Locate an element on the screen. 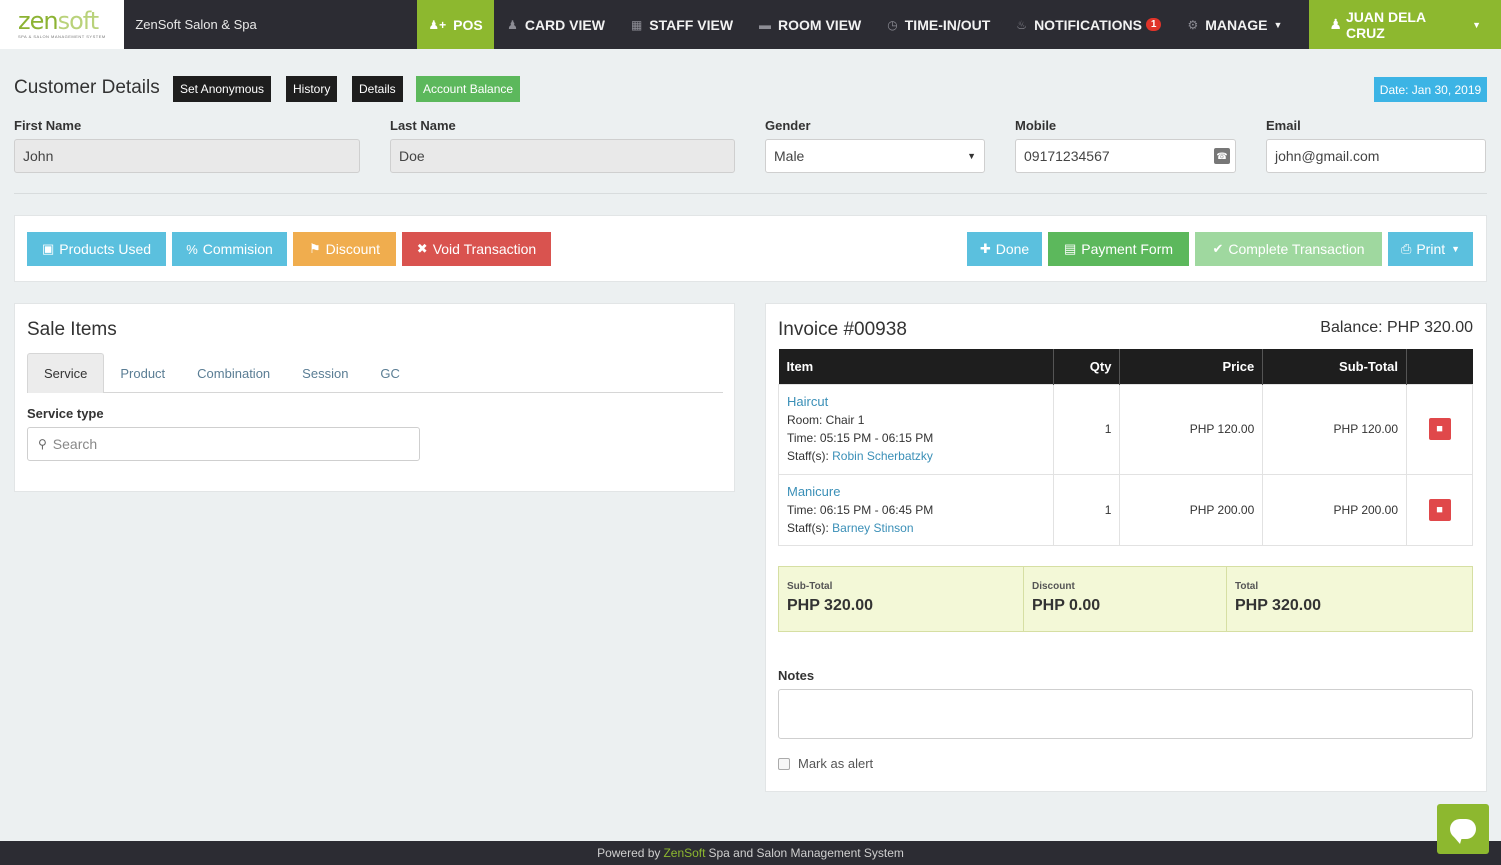 The image size is (1501, 865). nav-card-view: ♟ CARD VIEW is located at coordinates (556, 24).